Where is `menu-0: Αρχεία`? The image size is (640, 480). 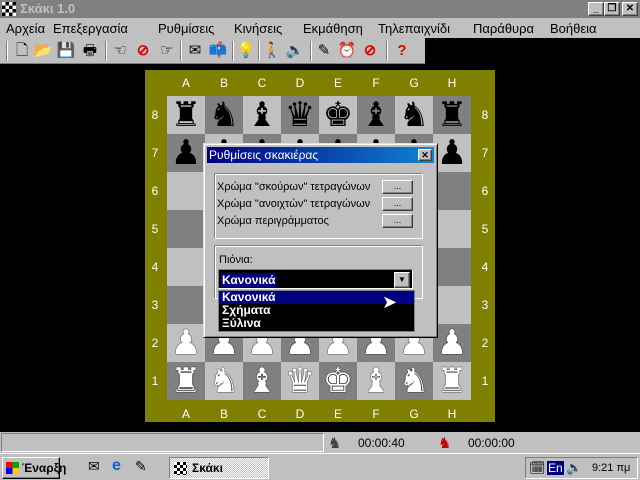
menu-0: Αρχεία is located at coordinates (25, 28).